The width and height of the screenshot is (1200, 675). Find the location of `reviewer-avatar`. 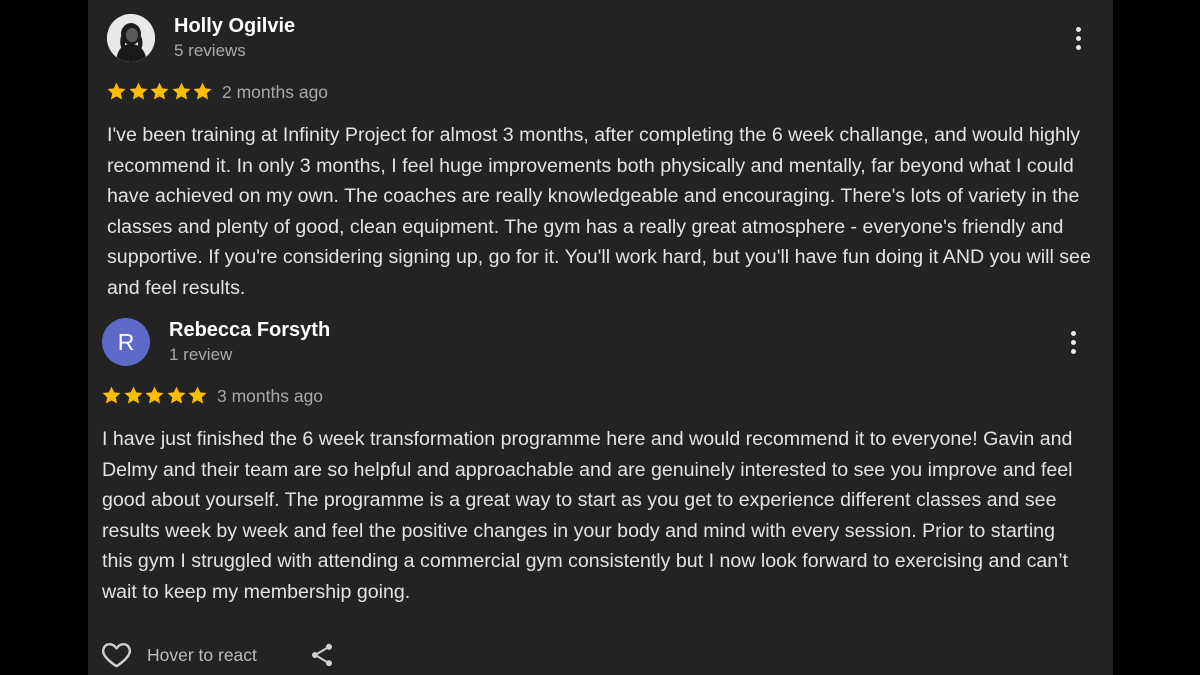

reviewer-avatar is located at coordinates (131, 38).